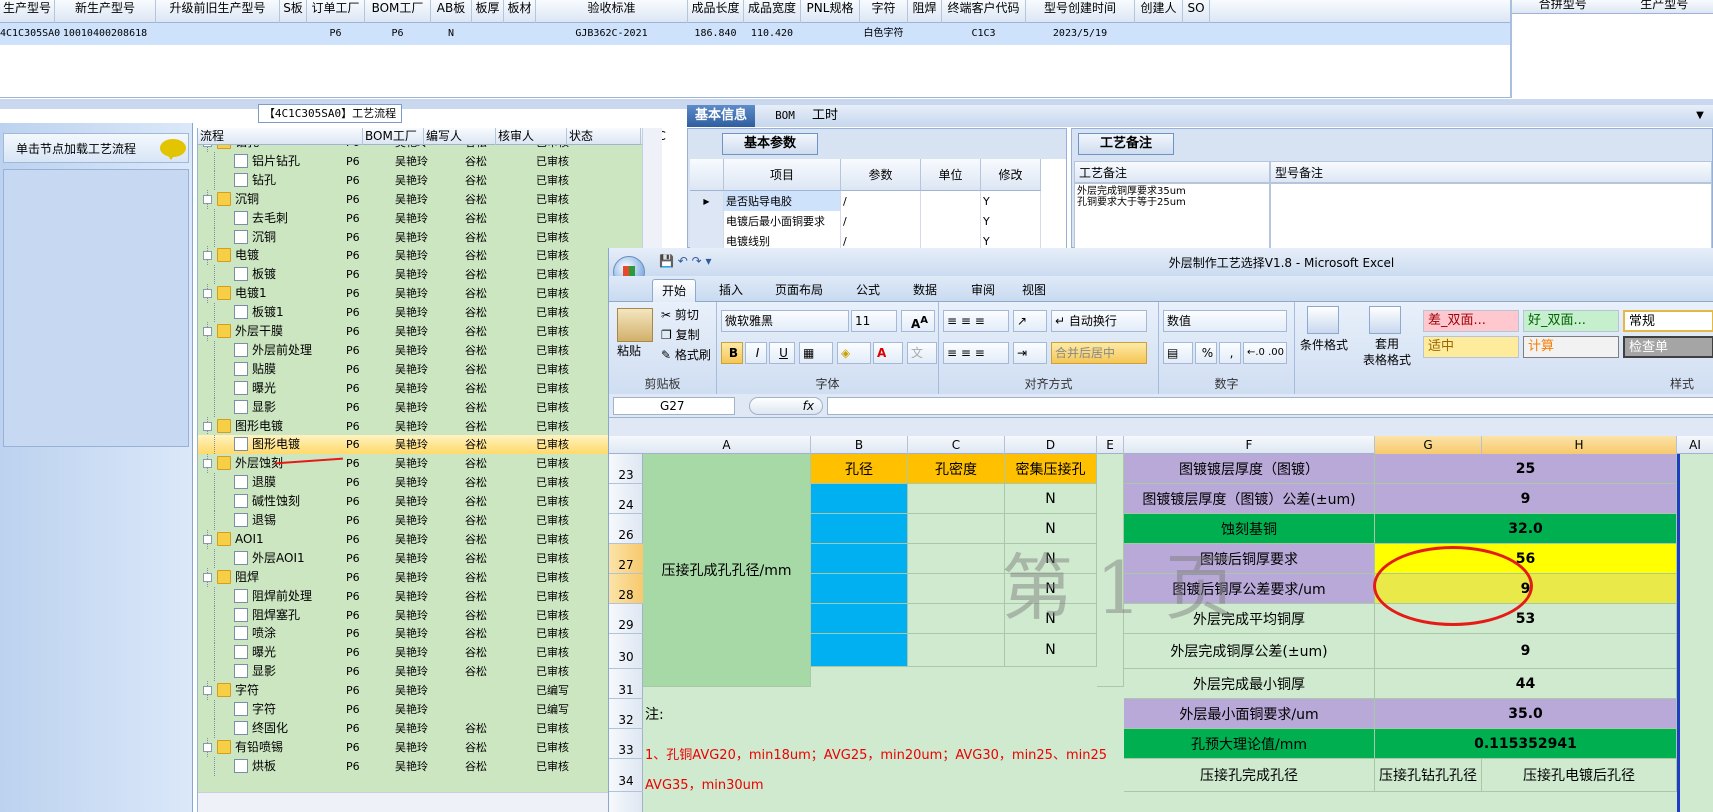 The width and height of the screenshot is (1713, 812). I want to click on params-col-modify: 修改, so click(1011, 175).